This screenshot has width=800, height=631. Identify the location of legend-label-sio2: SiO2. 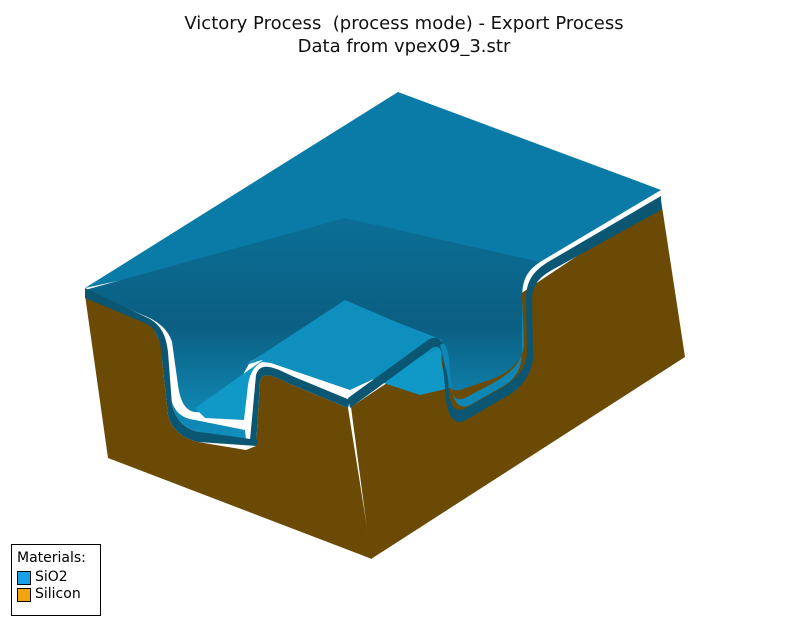
(51, 577).